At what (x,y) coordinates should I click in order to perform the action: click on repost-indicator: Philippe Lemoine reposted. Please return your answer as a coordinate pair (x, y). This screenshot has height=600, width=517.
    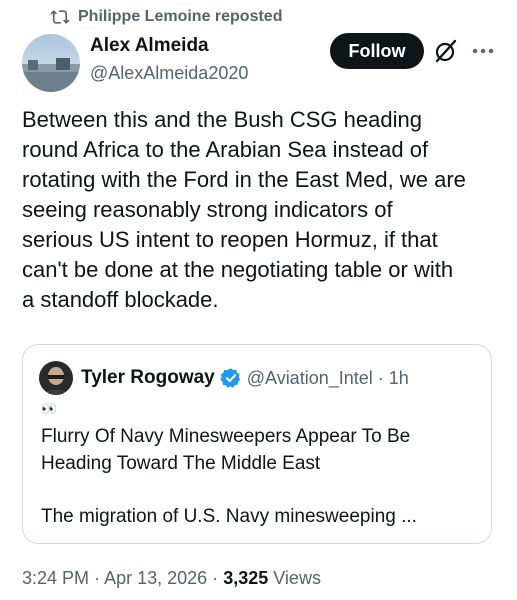
    Looking at the image, I should click on (166, 17).